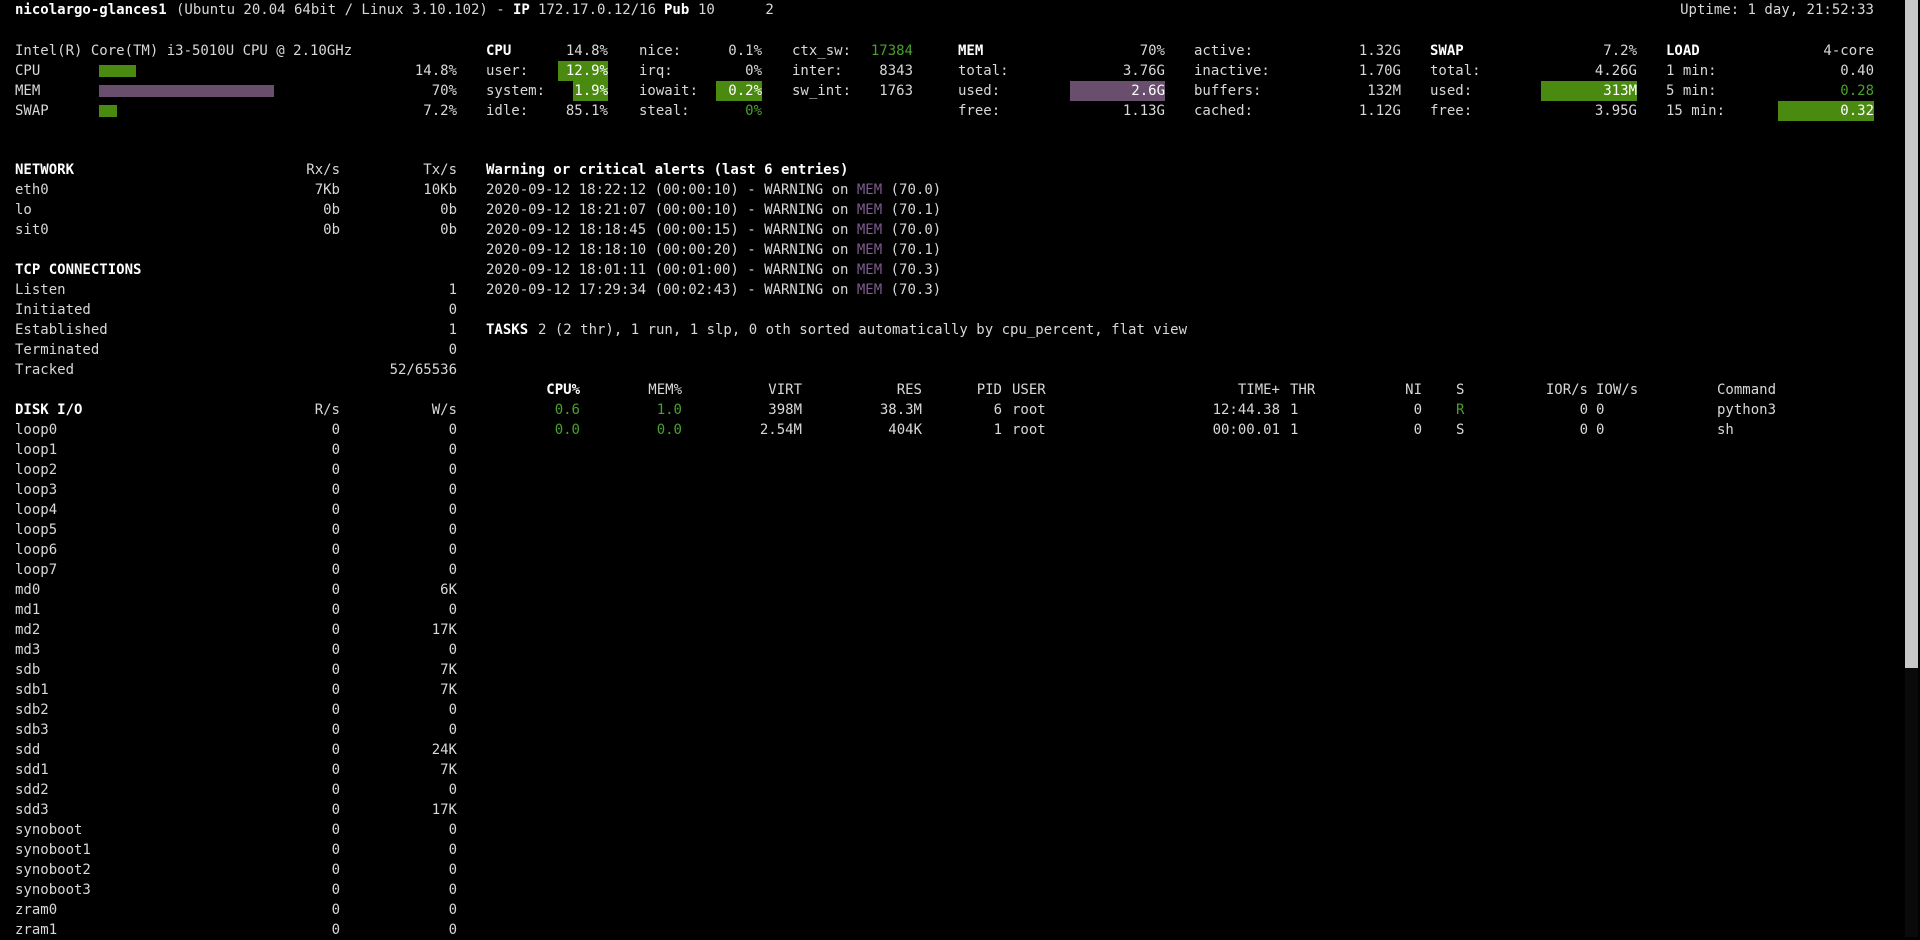  I want to click on pub-label: Pub, so click(677, 10).